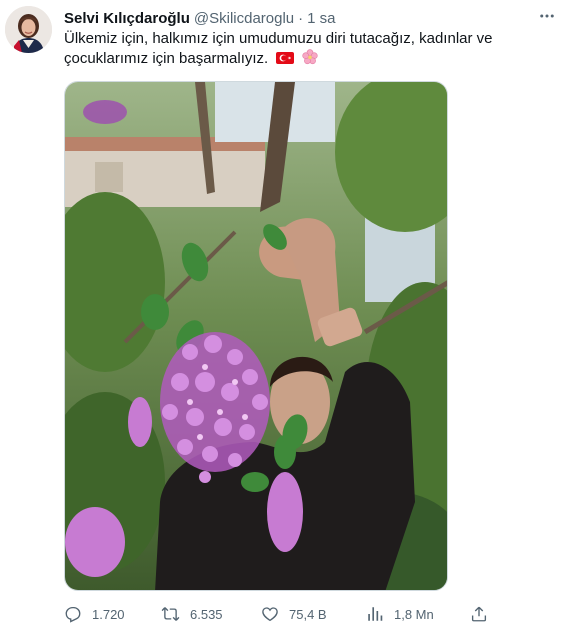  I want to click on repost-icon, so click(170, 614).